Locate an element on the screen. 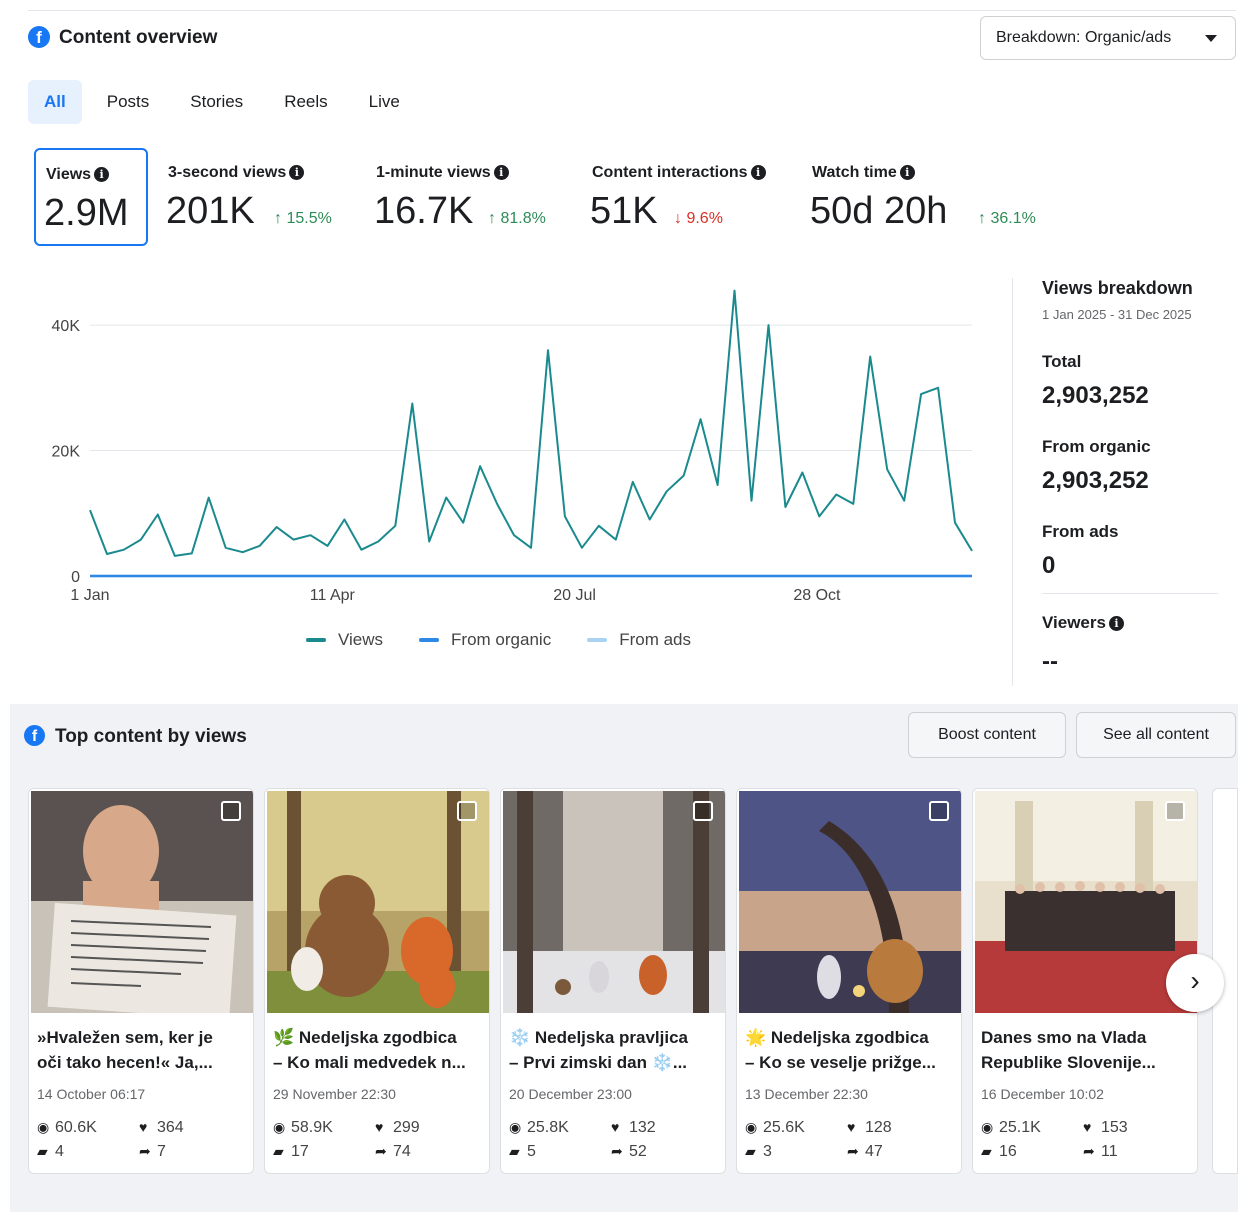 The height and width of the screenshot is (1212, 1238). legend-item-from-organic: From organic is located at coordinates (485, 640).